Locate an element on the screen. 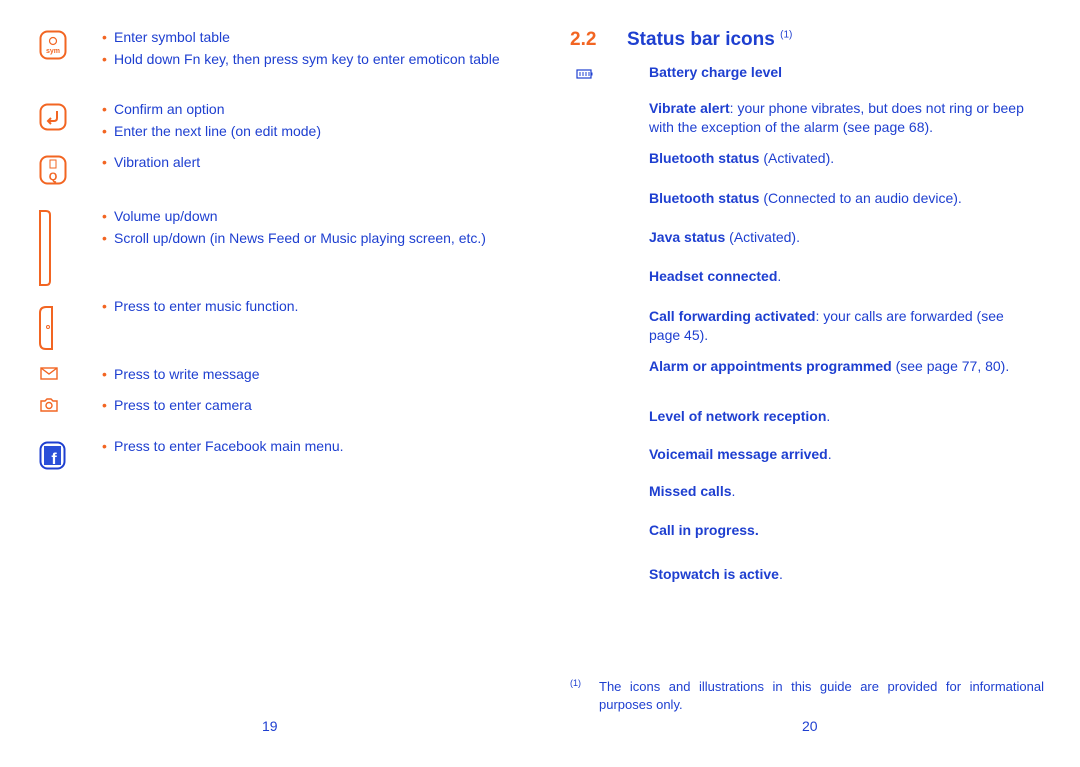  svg-text: sym is located at coordinates (53, 51).